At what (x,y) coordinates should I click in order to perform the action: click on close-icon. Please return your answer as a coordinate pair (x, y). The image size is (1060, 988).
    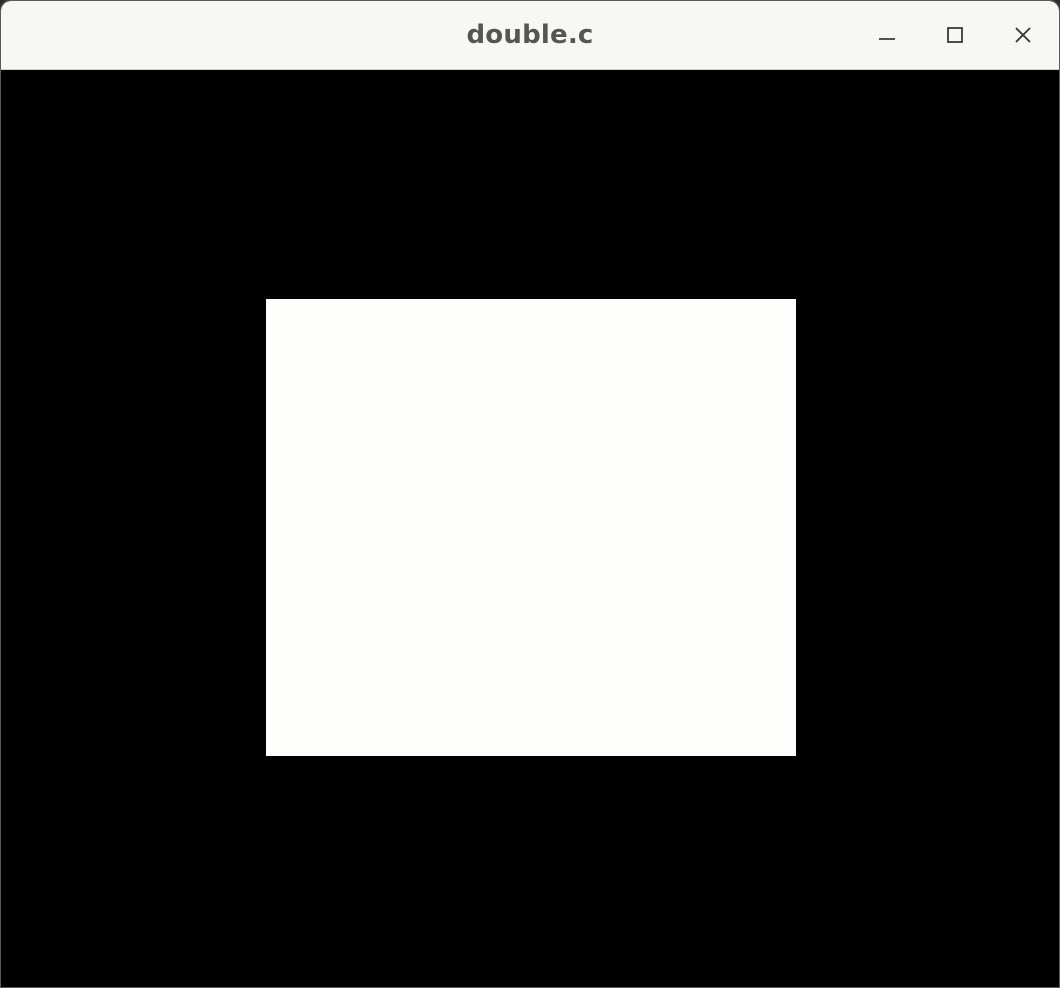
    Looking at the image, I should click on (1023, 35).